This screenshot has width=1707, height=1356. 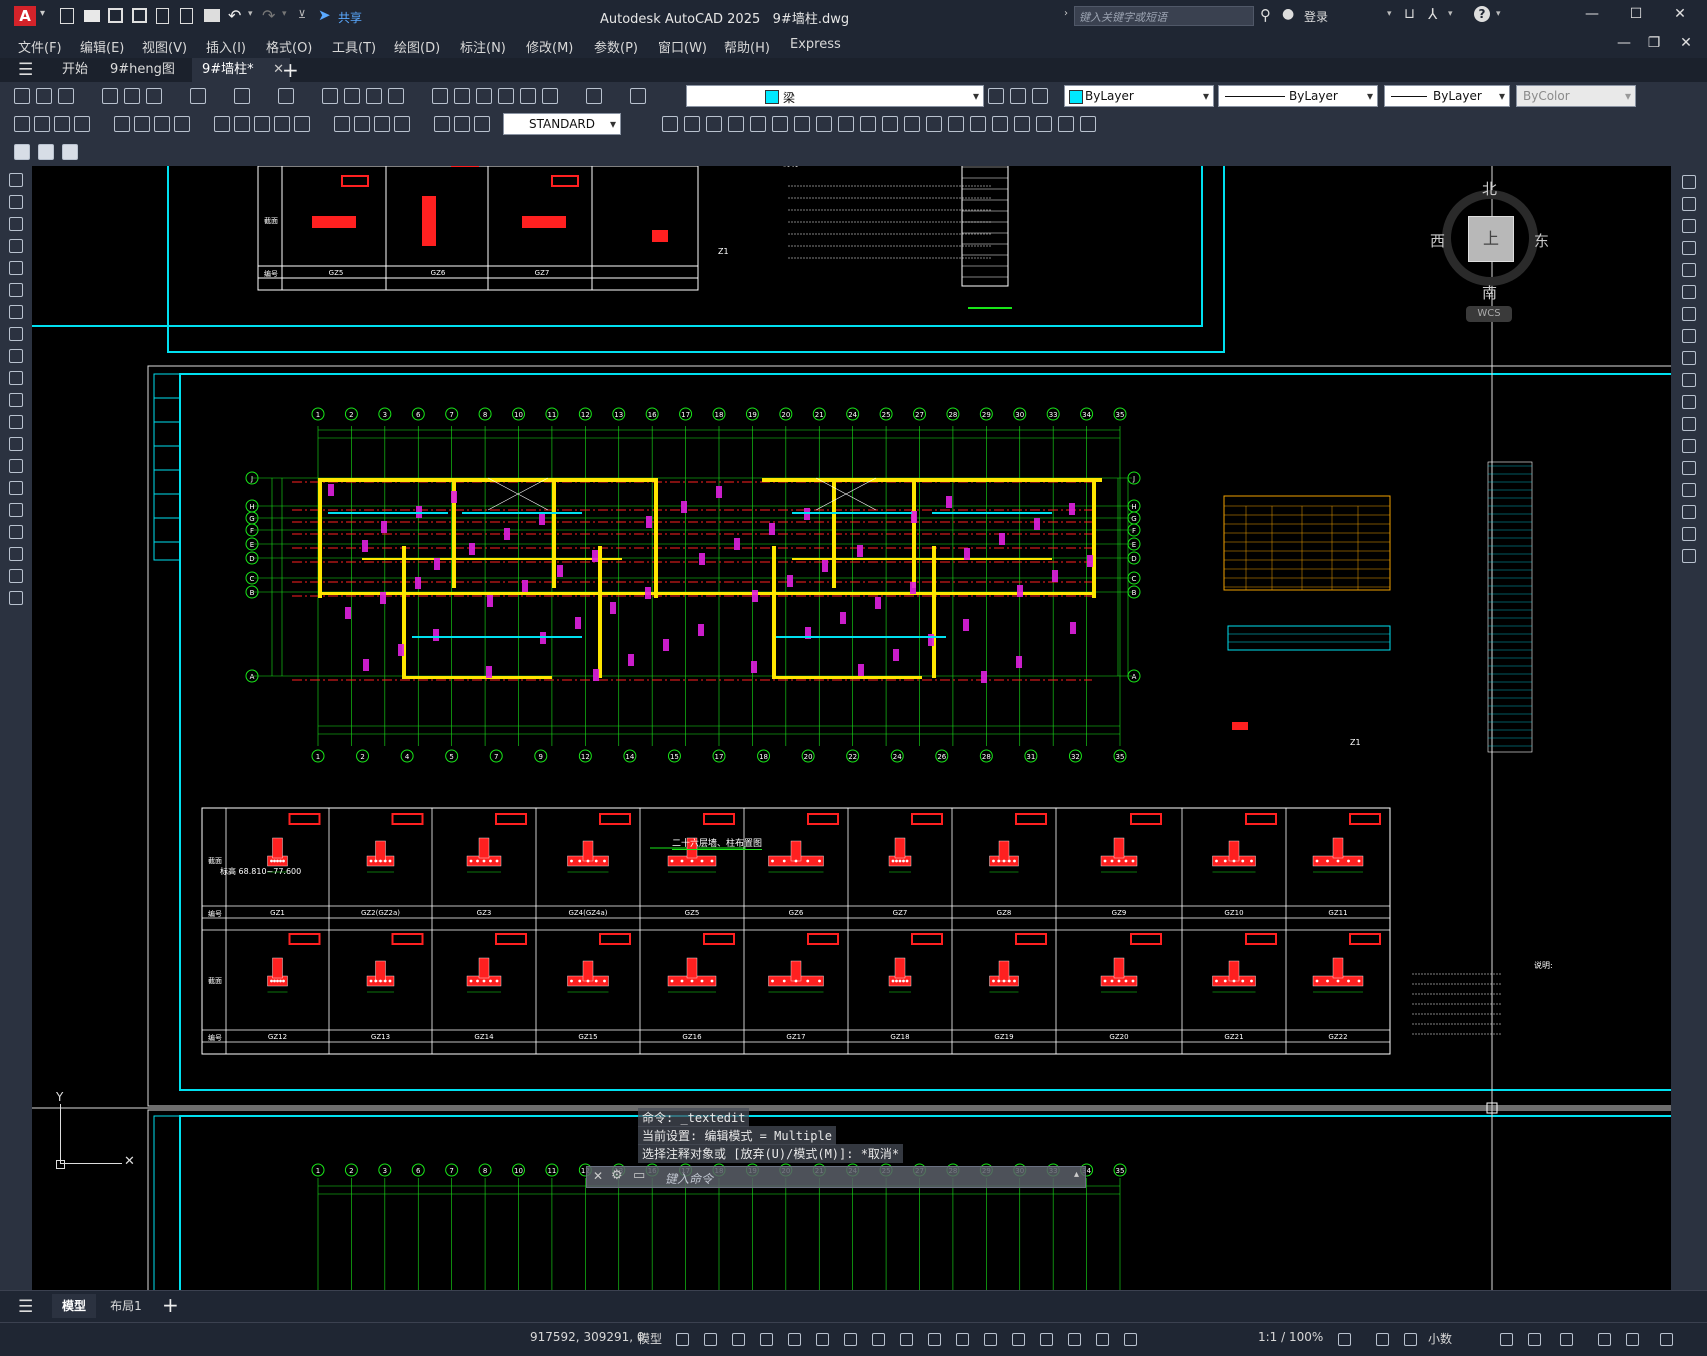 I want to click on color-dropdown: ByLayer ▾, so click(x=1139, y=96).